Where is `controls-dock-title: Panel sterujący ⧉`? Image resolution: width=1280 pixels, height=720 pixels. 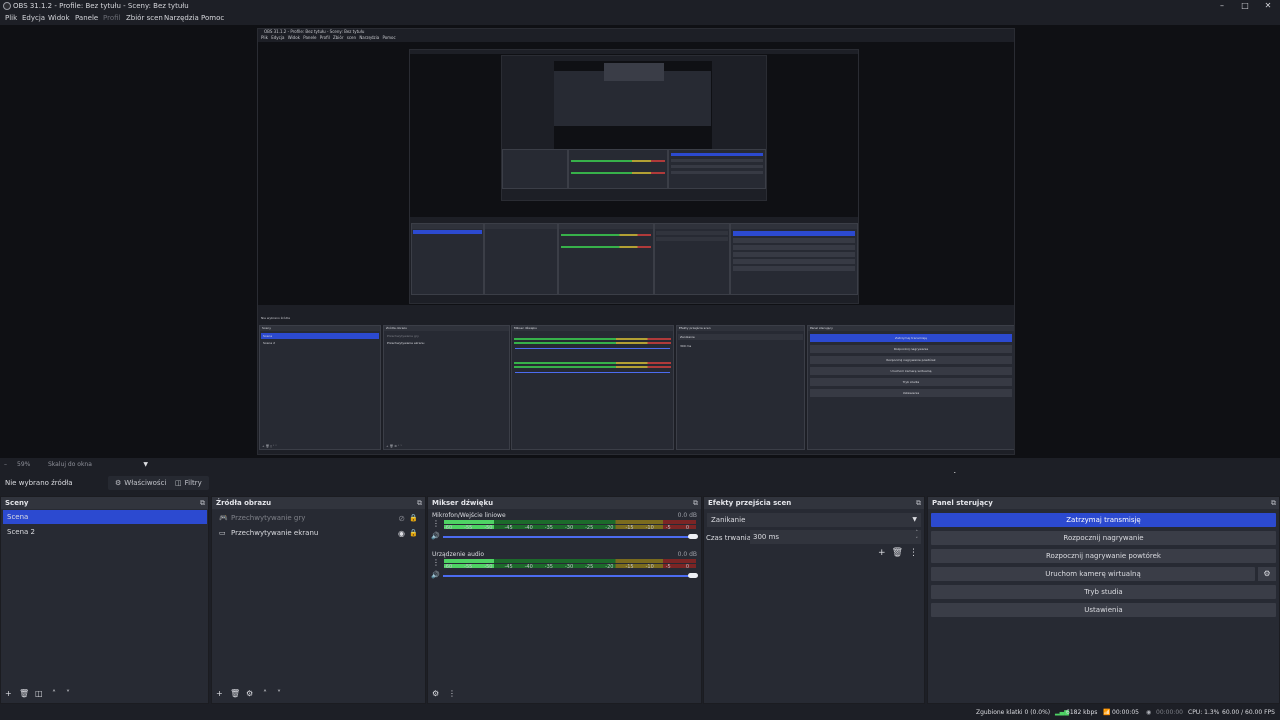
controls-dock-title: Panel sterujący ⧉ is located at coordinates (1103, 503).